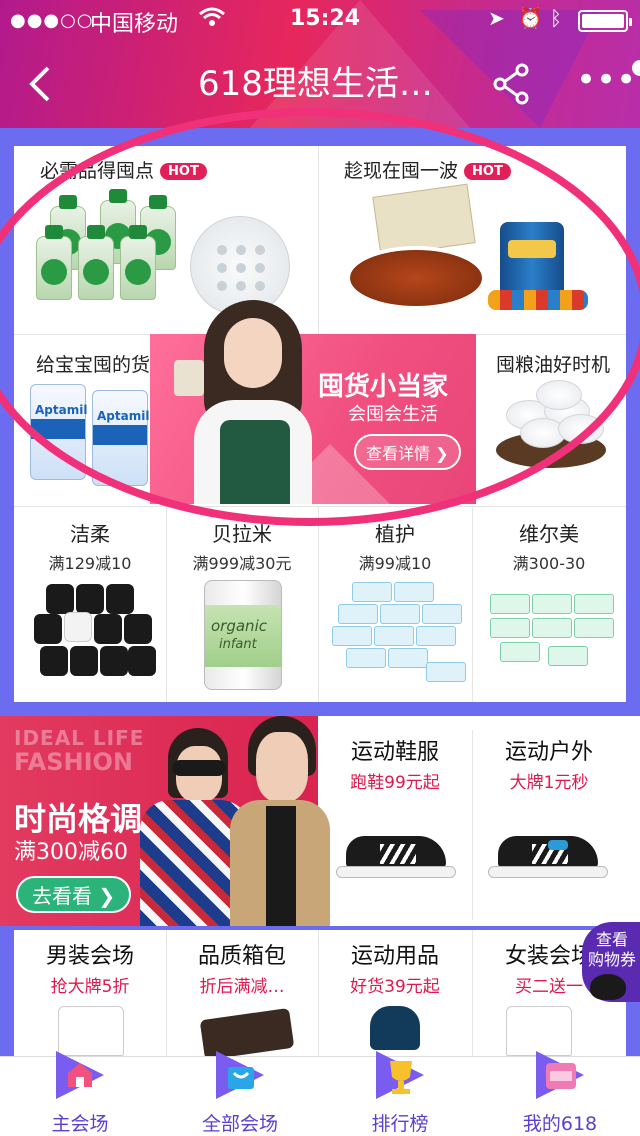 The image size is (640, 1136). What do you see at coordinates (90, 532) in the screenshot?
I see `brand-jierou: 洁柔` at bounding box center [90, 532].